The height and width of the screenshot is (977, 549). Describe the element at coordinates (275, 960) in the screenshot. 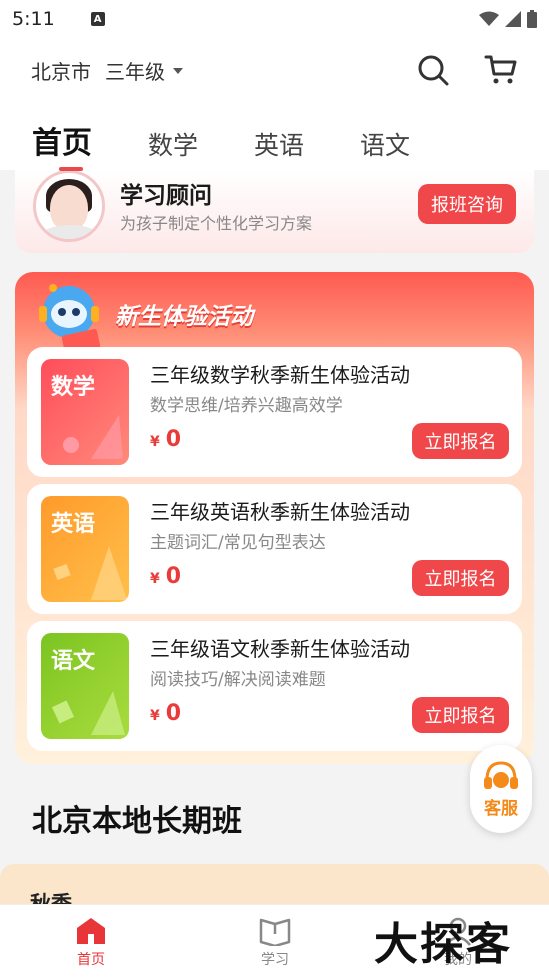

I see `nav-label: 学习` at that location.